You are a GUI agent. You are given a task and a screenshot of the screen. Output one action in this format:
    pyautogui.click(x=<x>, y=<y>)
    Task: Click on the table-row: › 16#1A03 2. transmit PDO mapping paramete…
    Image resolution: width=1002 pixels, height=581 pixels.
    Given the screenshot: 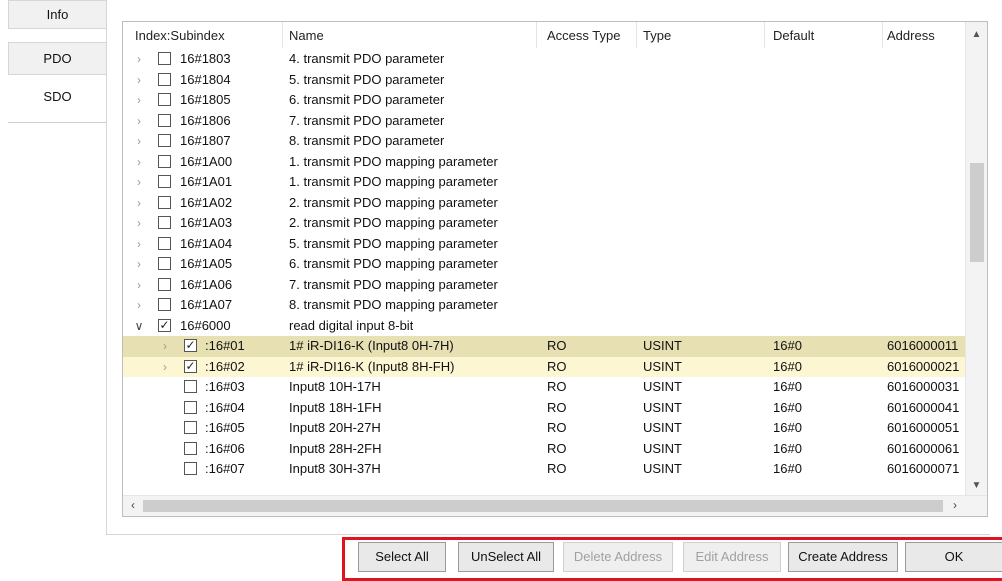 What is the action you would take?
    pyautogui.click(x=544, y=223)
    